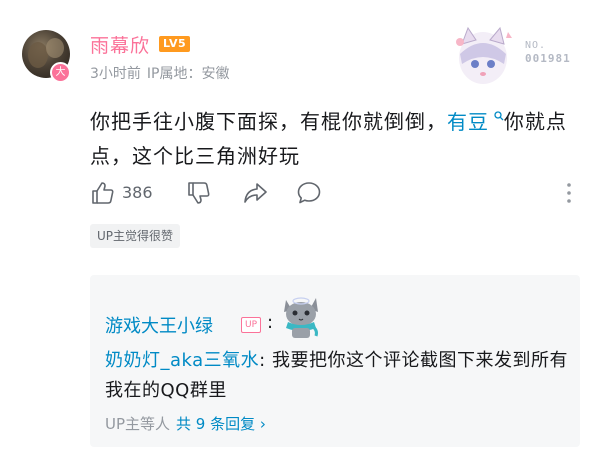 The image size is (600, 467). I want to click on reply-username: 游戏大王小绿, so click(159, 325).